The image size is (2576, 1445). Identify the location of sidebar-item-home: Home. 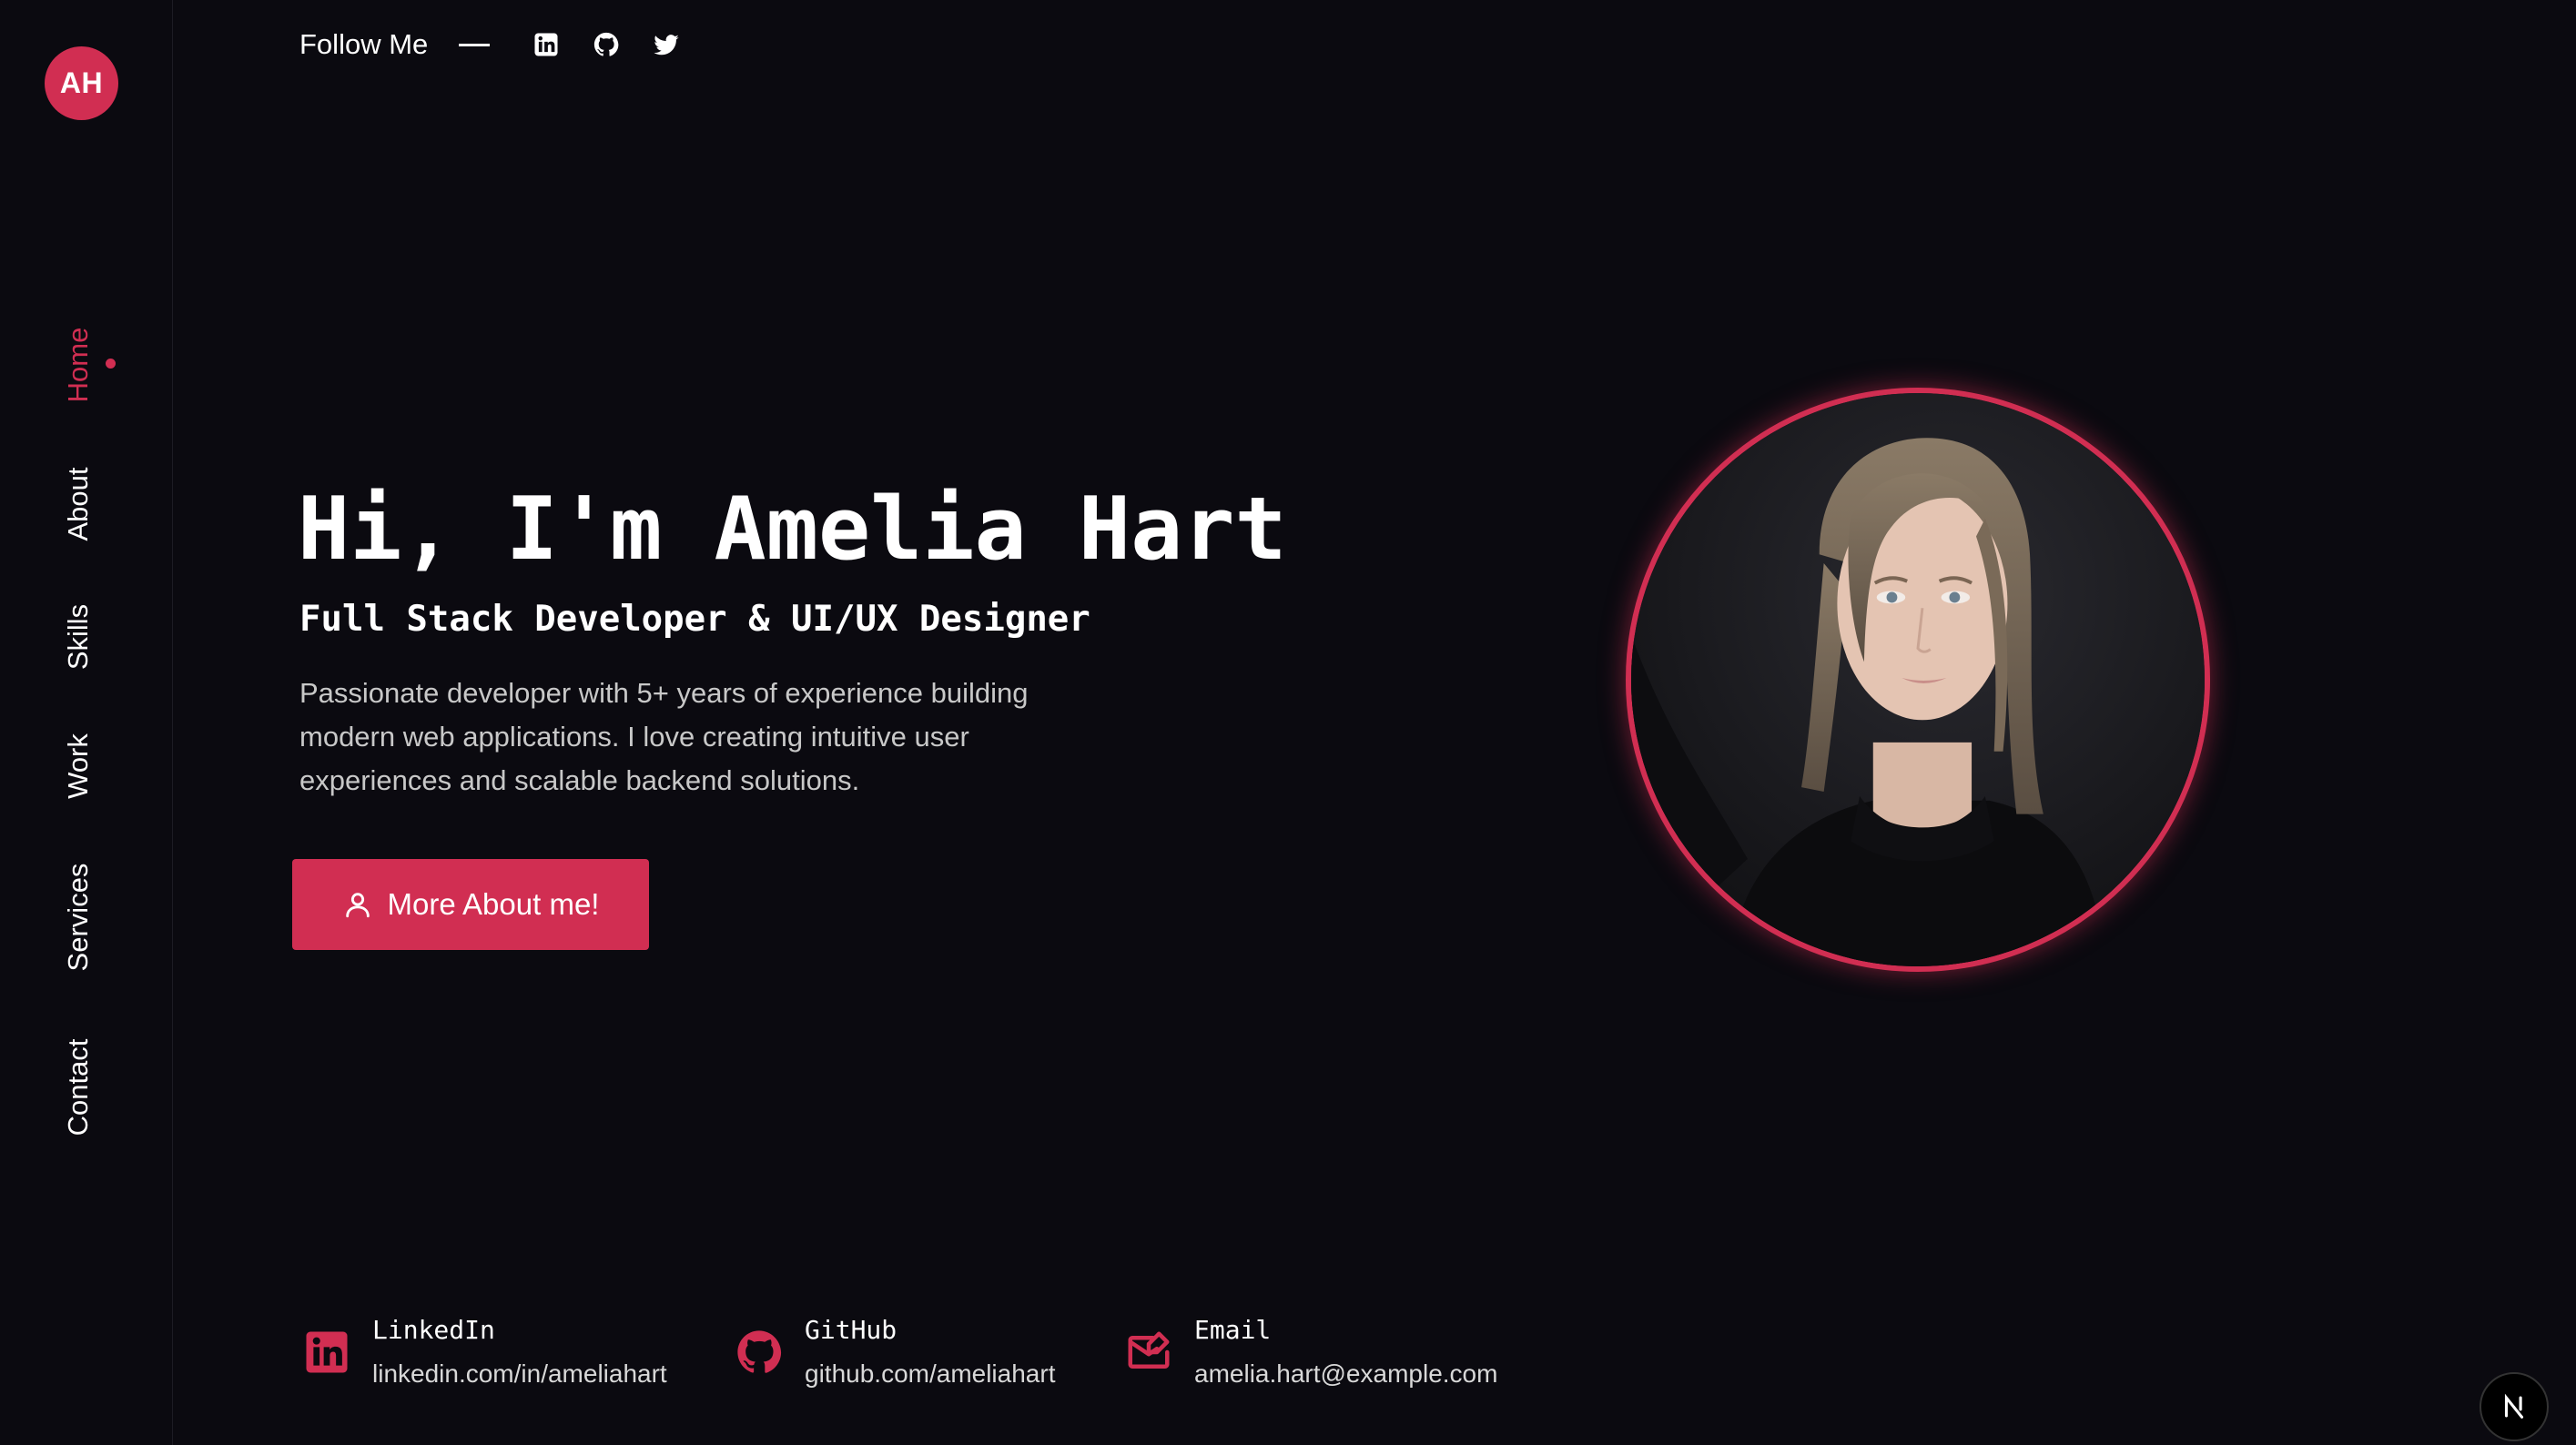
(78, 365).